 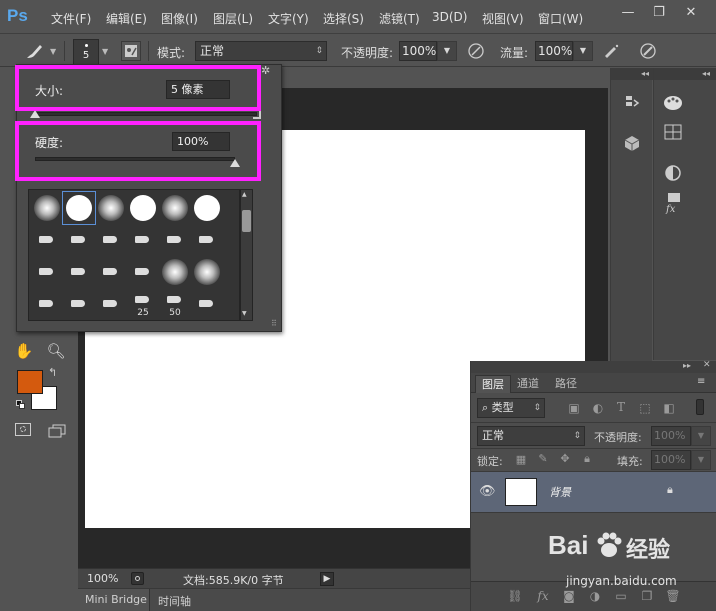 I want to click on mode-select: 正常 ⇕, so click(x=261, y=51).